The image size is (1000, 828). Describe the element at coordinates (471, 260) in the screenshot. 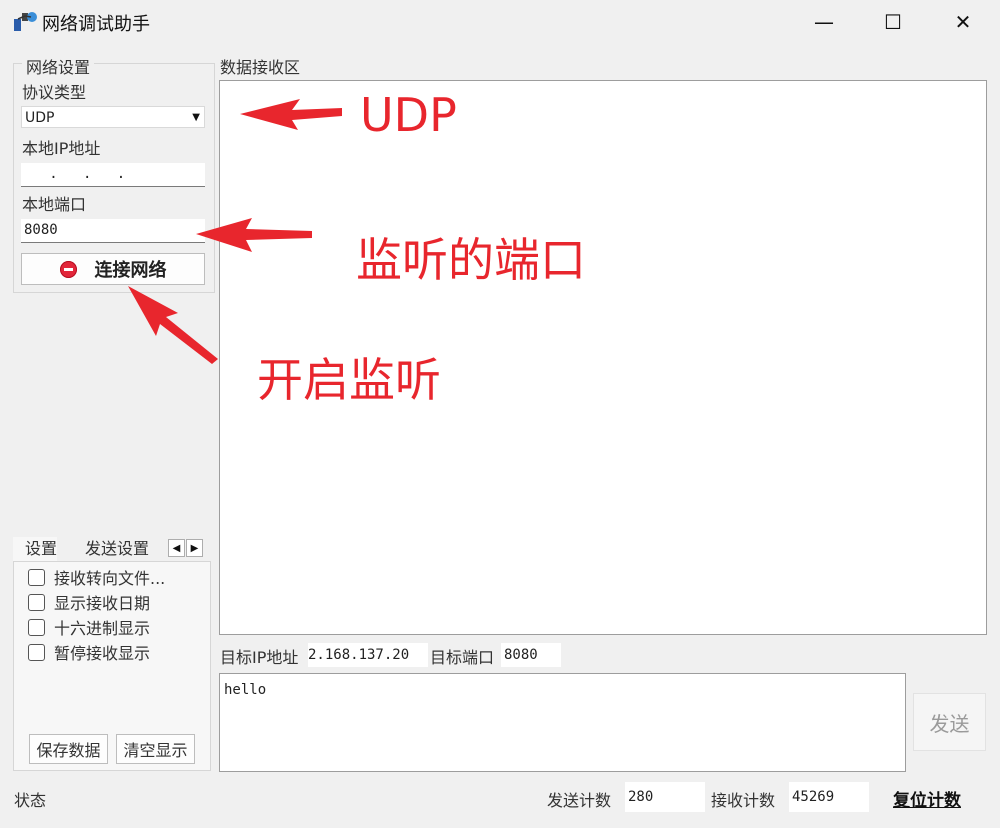

I see `annotation-listen-port: 监听的端口` at that location.